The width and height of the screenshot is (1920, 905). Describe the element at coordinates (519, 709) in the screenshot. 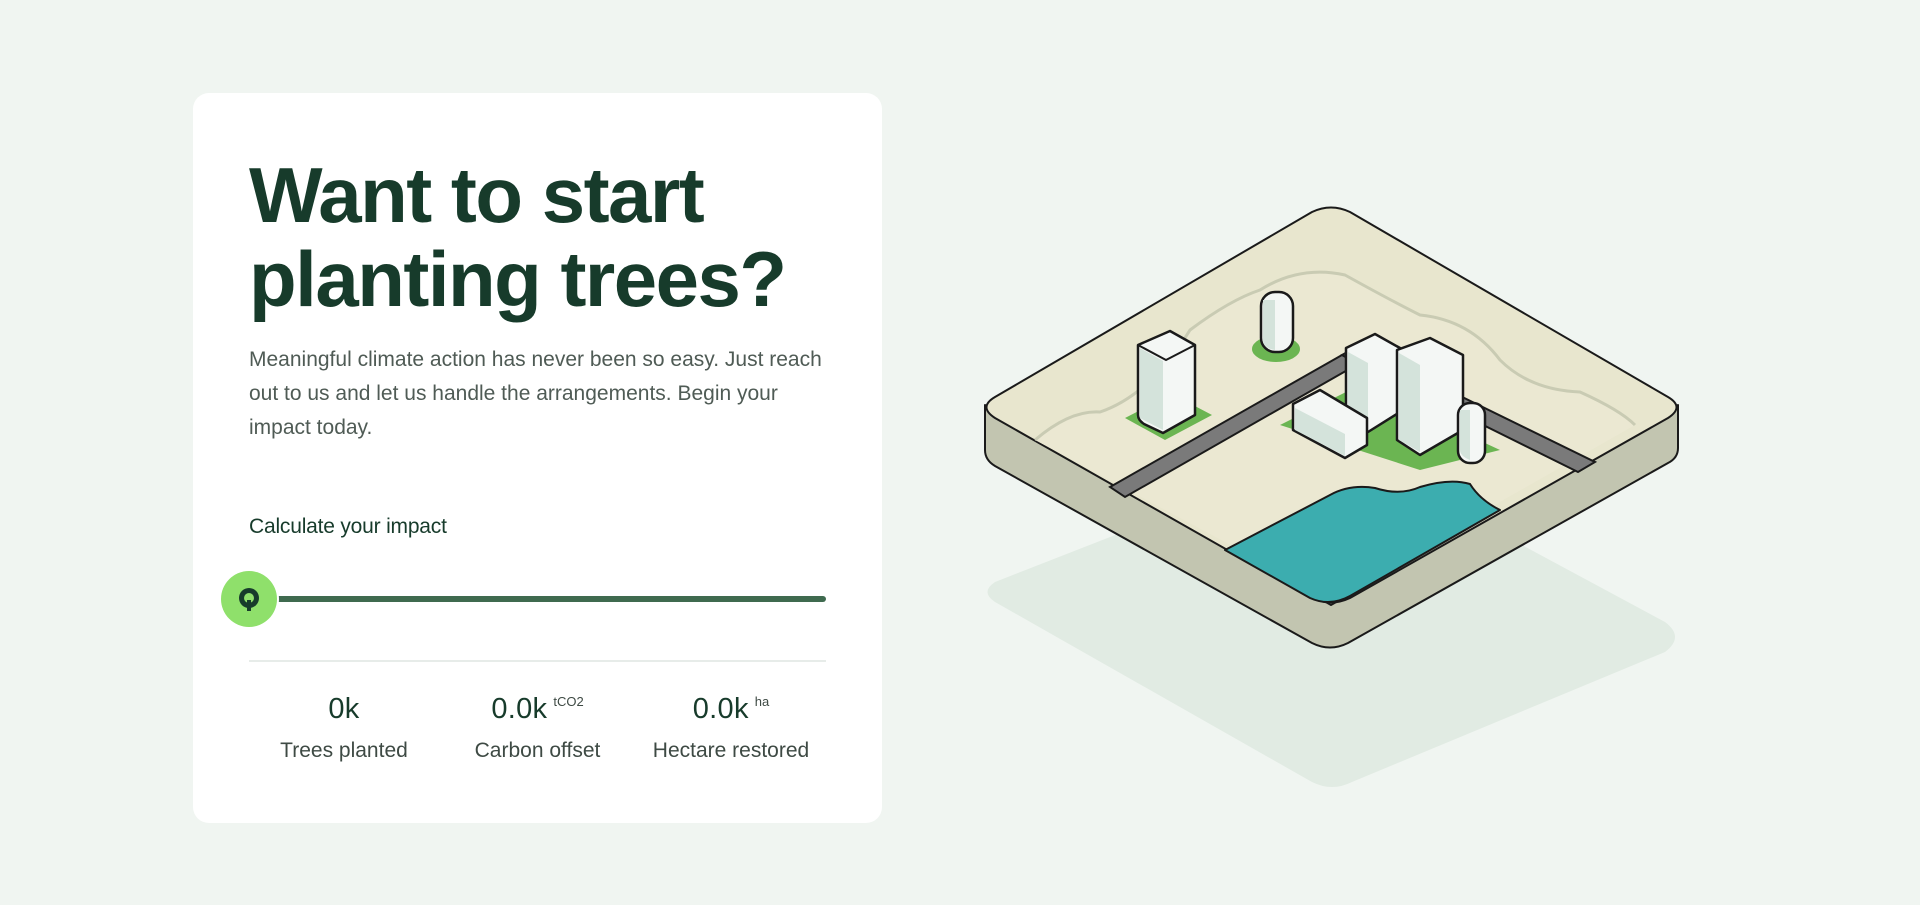

I see `carbon-offset-value: 0.0k` at that location.